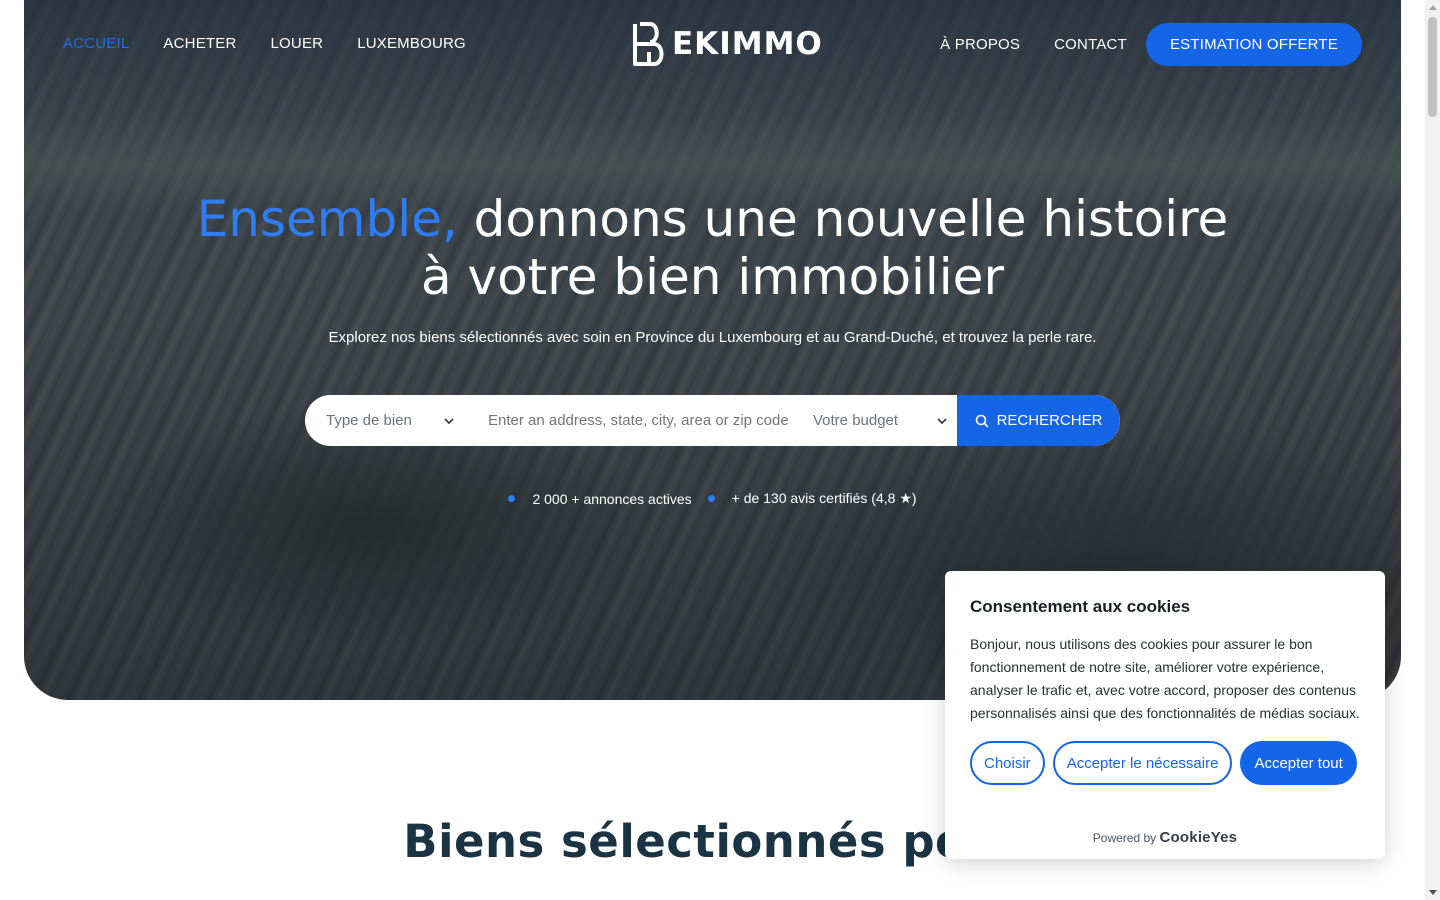 This screenshot has height=900, width=1440. I want to click on stat-listings-text: 2 000 + annonces actives, so click(612, 498).